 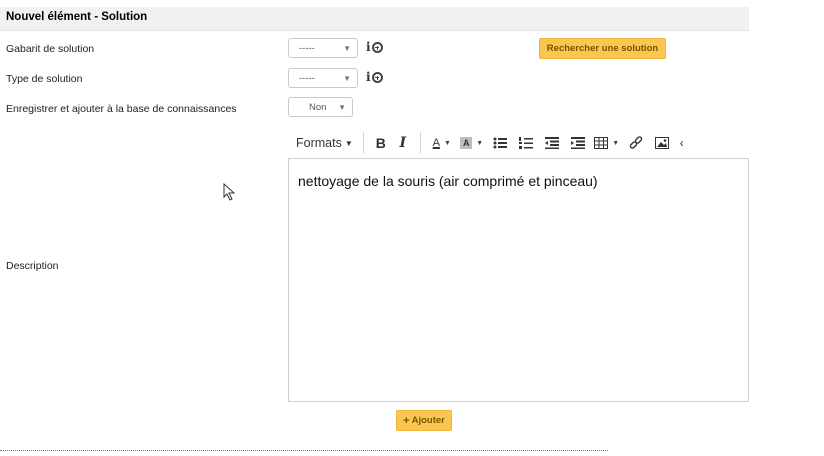 I want to click on bullet-list-icon, so click(x=500, y=143).